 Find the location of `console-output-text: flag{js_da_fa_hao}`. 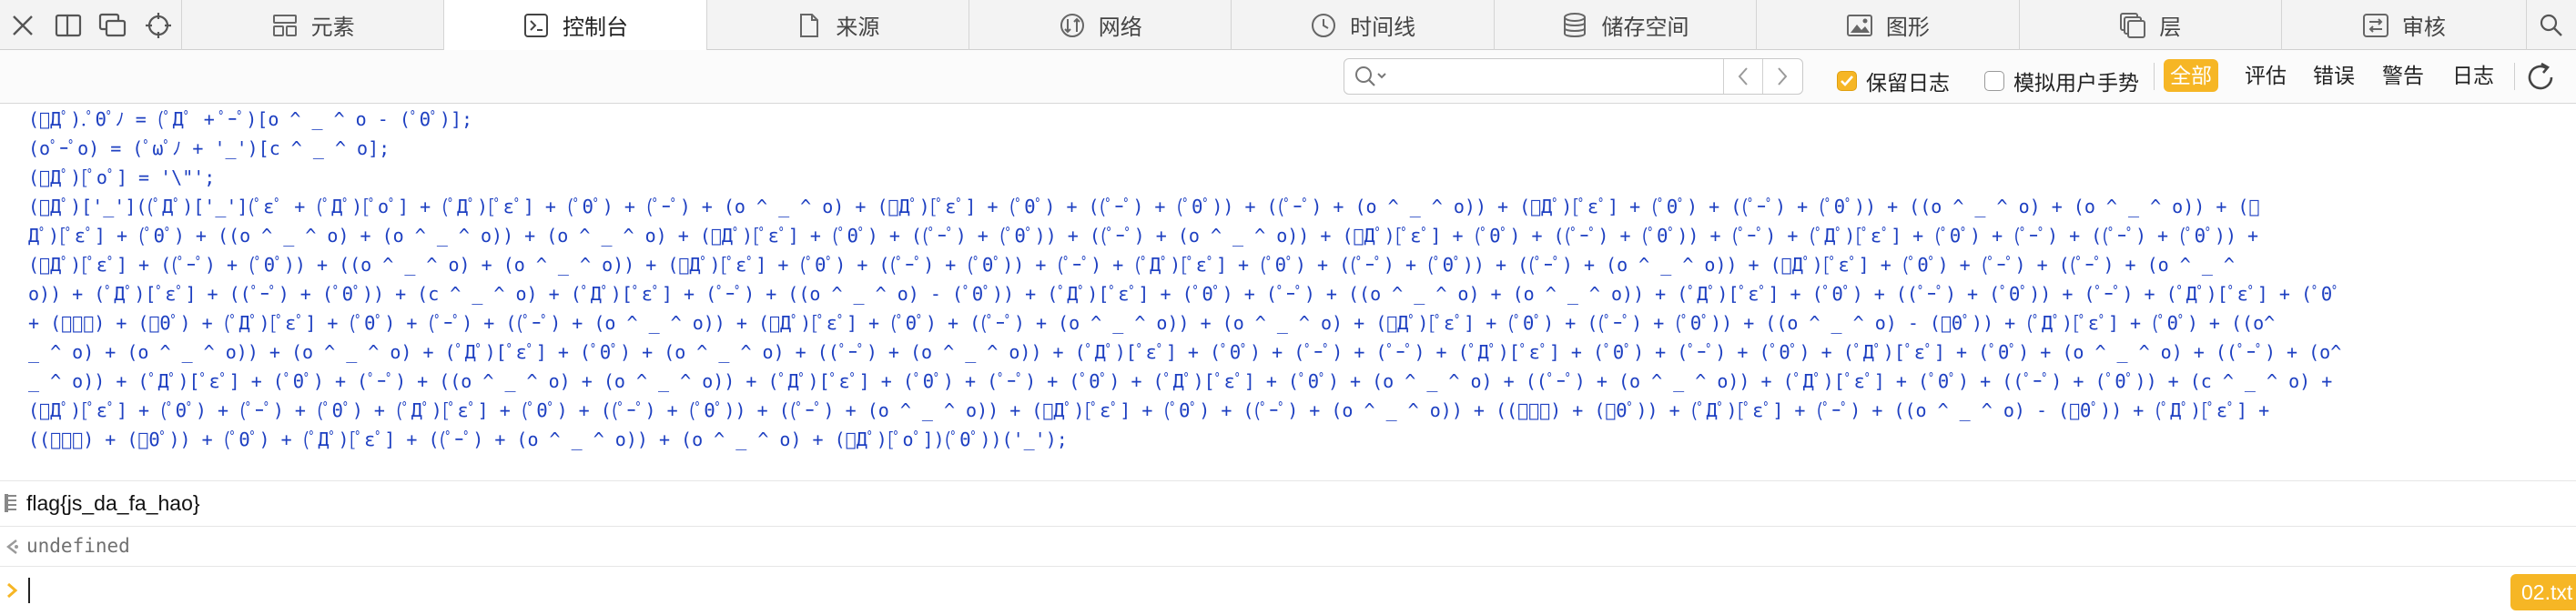

console-output-text: flag{js_da_fa_hao} is located at coordinates (113, 503).